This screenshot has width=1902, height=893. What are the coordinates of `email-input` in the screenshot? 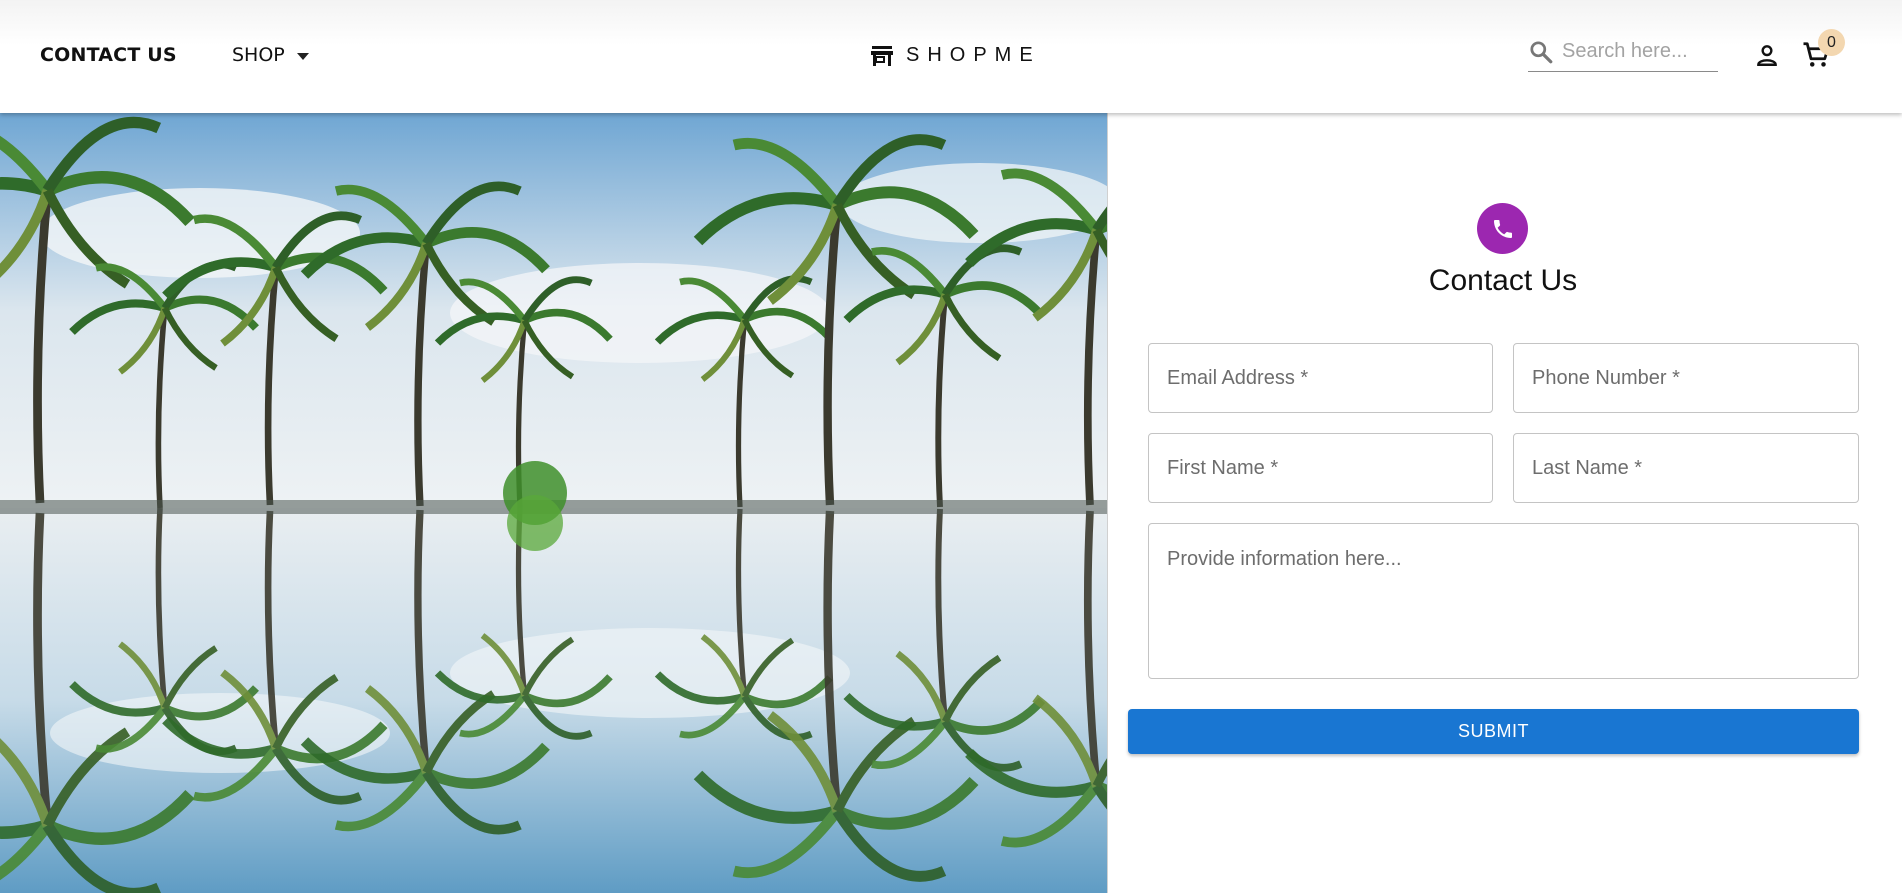 It's located at (1320, 378).